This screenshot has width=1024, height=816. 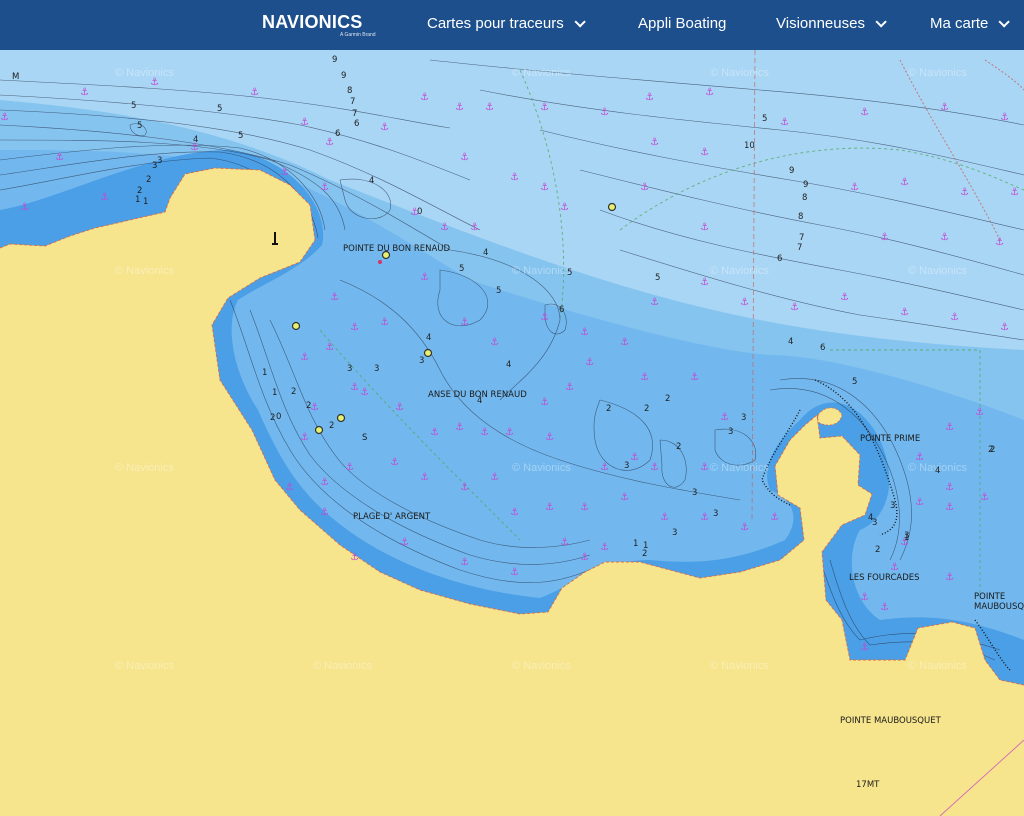 What do you see at coordinates (831, 23) in the screenshot?
I see `nav-visionneuses: Visionneuses` at bounding box center [831, 23].